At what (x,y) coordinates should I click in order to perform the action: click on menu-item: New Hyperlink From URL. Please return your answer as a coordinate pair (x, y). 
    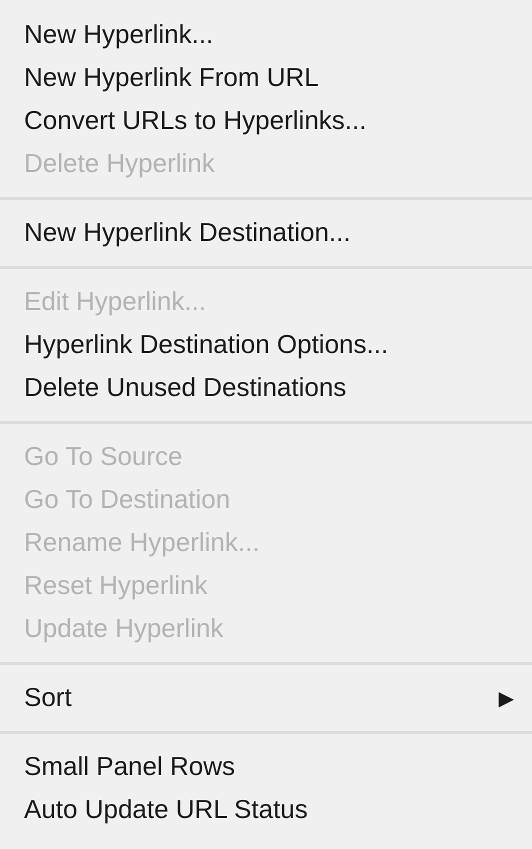
    Looking at the image, I should click on (266, 77).